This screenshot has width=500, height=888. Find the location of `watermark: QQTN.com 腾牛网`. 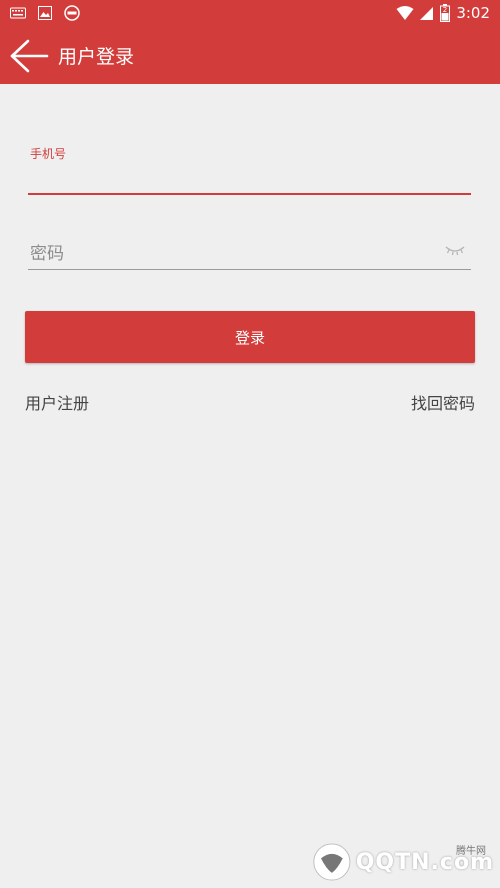

watermark: QQTN.com 腾牛网 is located at coordinates (403, 862).